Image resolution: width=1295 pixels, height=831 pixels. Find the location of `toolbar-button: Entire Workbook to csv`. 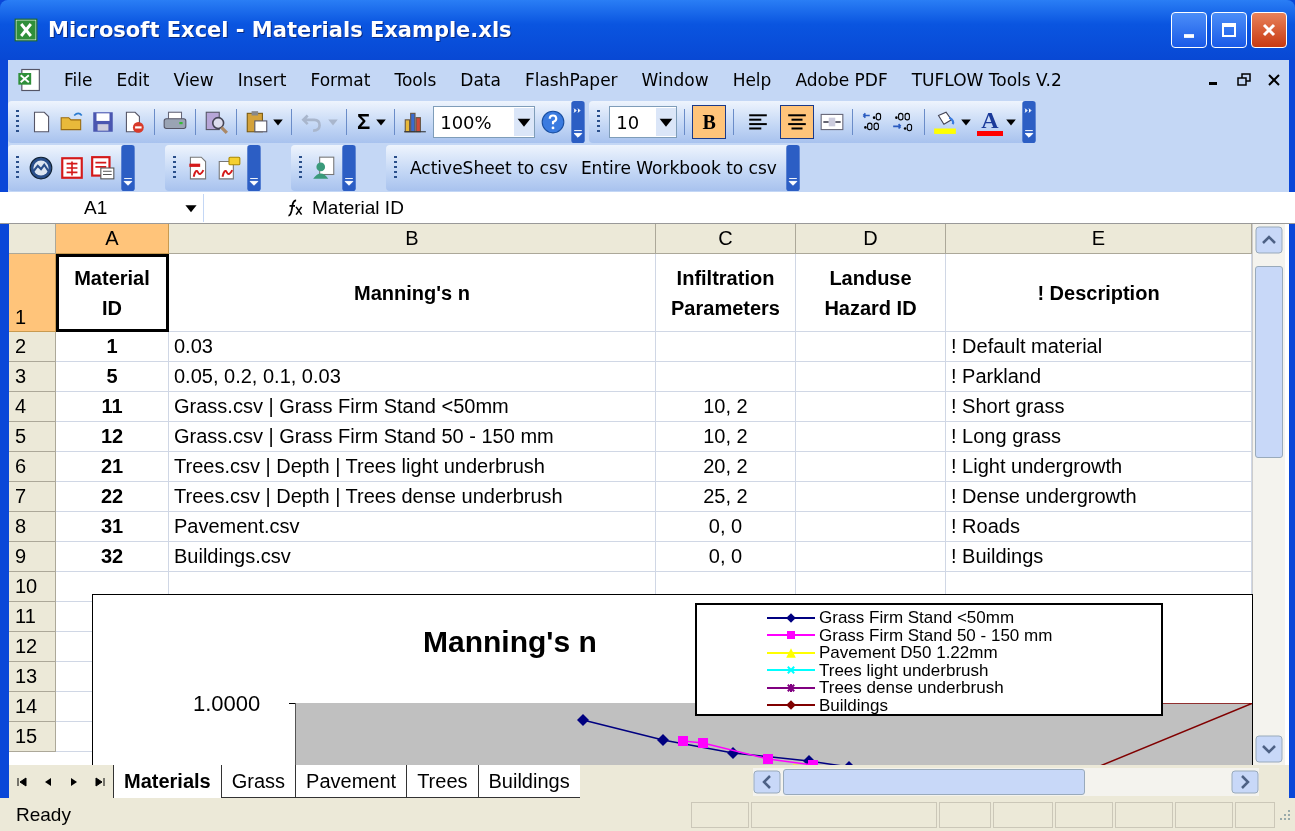

toolbar-button: Entire Workbook to csv is located at coordinates (678, 168).